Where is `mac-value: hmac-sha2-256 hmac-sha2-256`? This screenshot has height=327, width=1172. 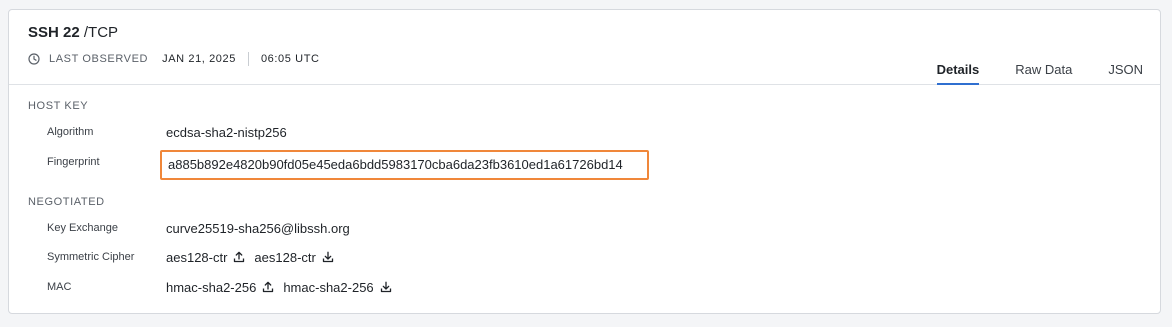 mac-value: hmac-sha2-256 hmac-sha2-256 is located at coordinates (279, 287).